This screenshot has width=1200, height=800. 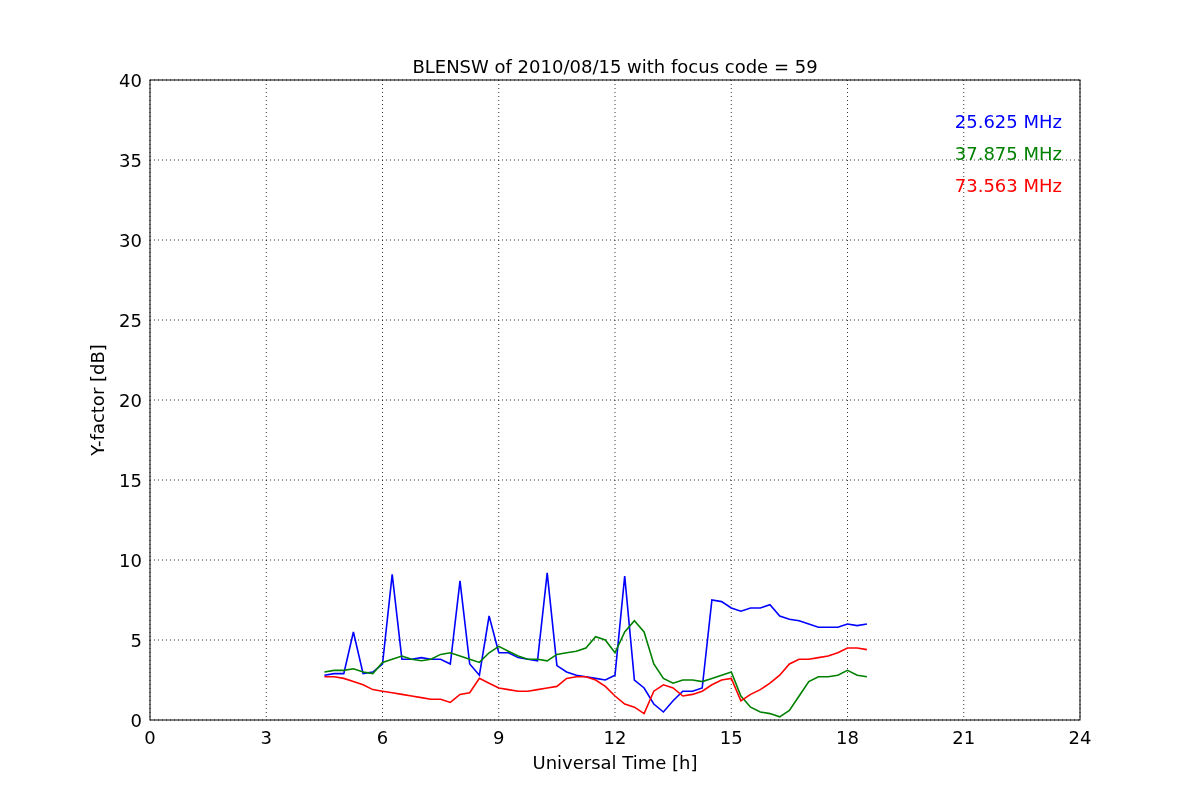 I want to click on x-tick-label: 6, so click(x=382, y=737).